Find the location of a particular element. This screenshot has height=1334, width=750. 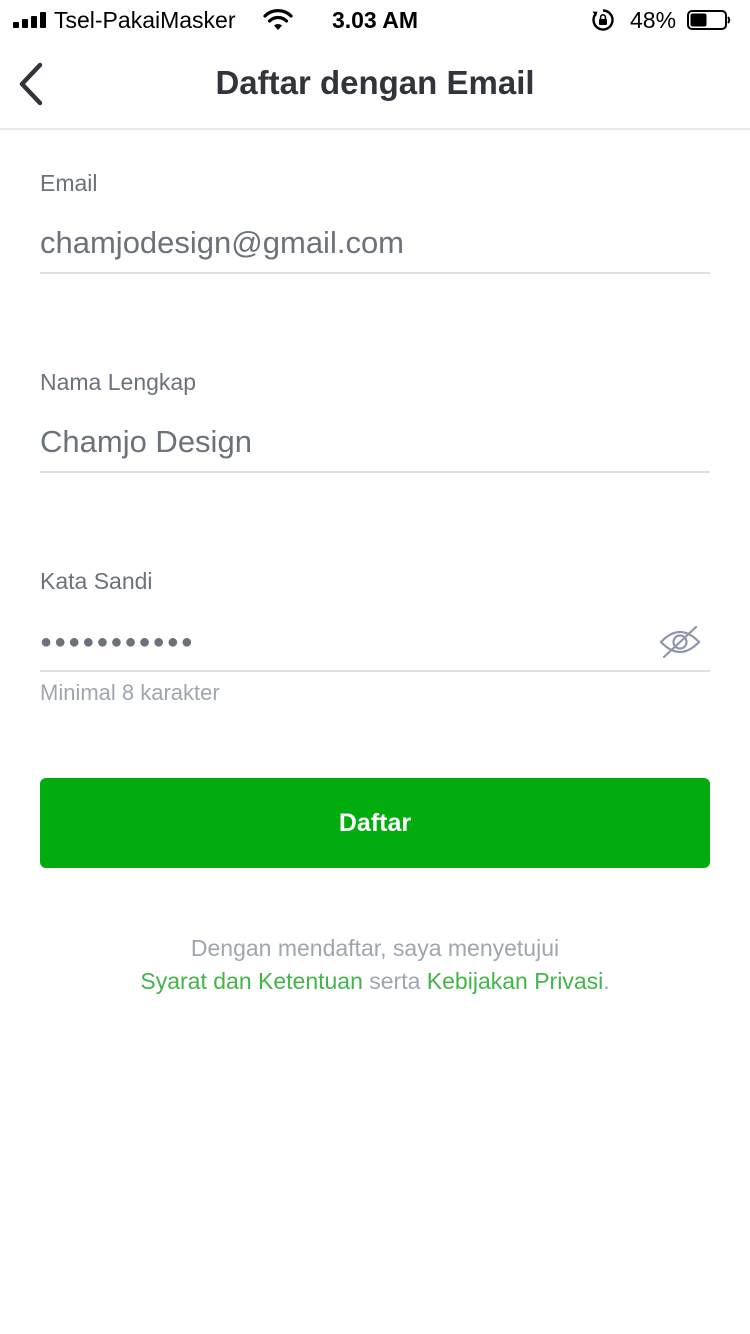

rotation-lock-icon is located at coordinates (603, 20).